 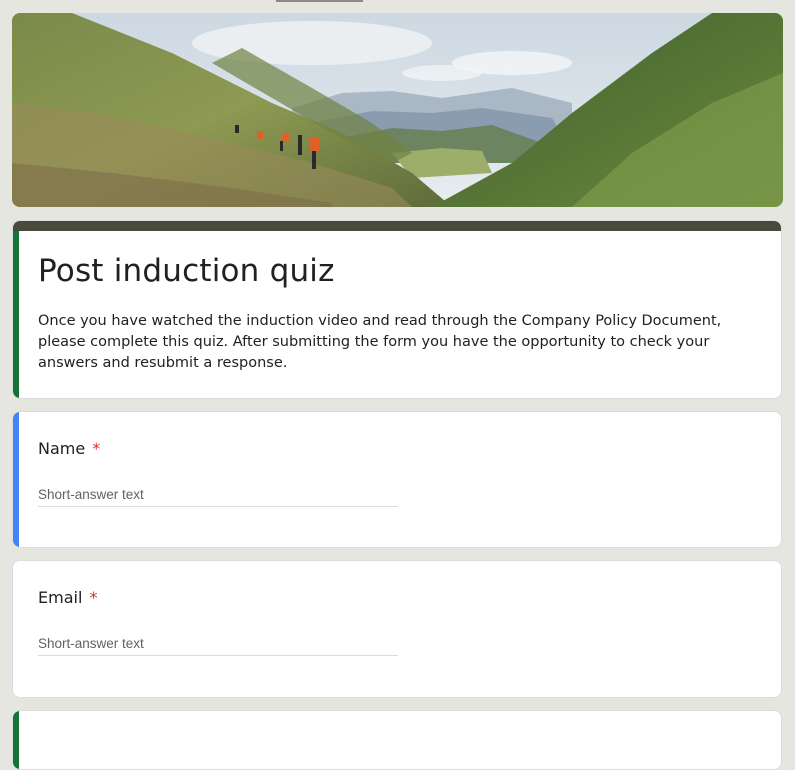 What do you see at coordinates (218, 494) in the screenshot?
I see `name-answer-field` at bounding box center [218, 494].